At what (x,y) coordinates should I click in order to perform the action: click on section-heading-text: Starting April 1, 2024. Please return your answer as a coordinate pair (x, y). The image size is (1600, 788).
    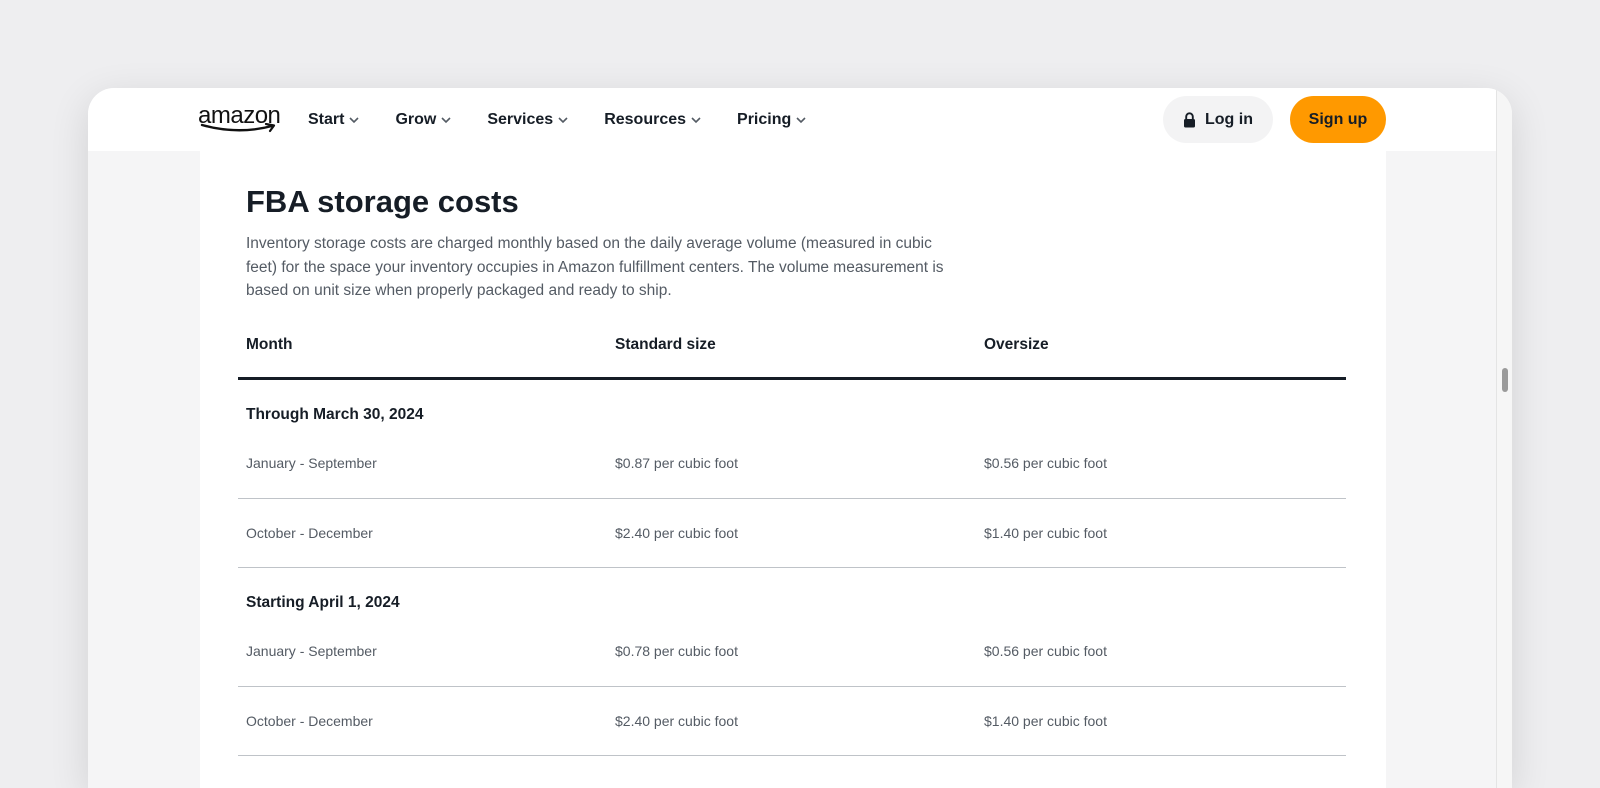
    Looking at the image, I should click on (323, 602).